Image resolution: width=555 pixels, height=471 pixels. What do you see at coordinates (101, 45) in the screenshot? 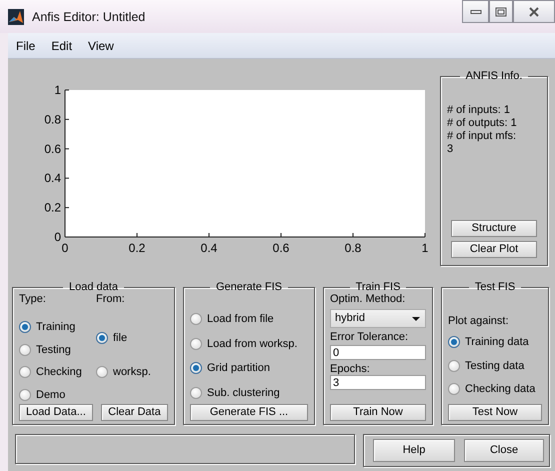
I see `menu-item: View` at bounding box center [101, 45].